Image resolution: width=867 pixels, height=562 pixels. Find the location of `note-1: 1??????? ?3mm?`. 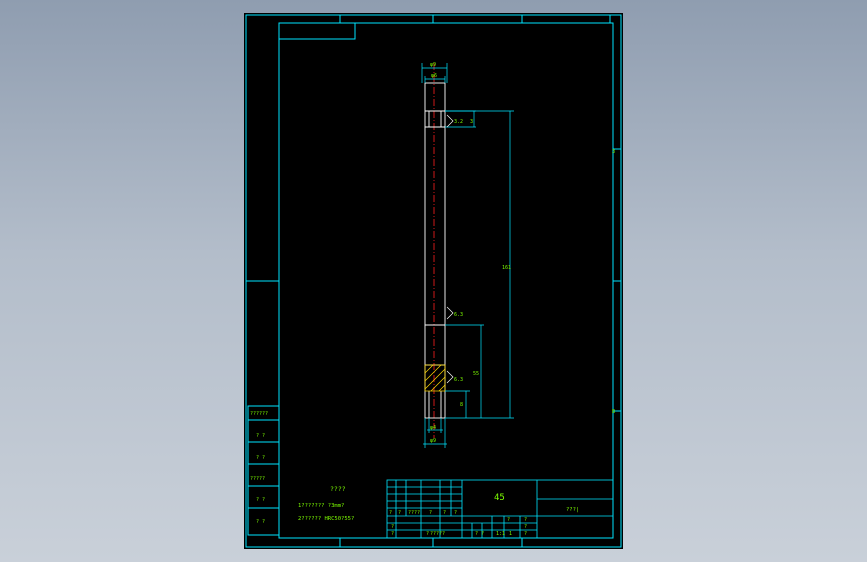

note-1: 1??????? ?3mm? is located at coordinates (321, 506).